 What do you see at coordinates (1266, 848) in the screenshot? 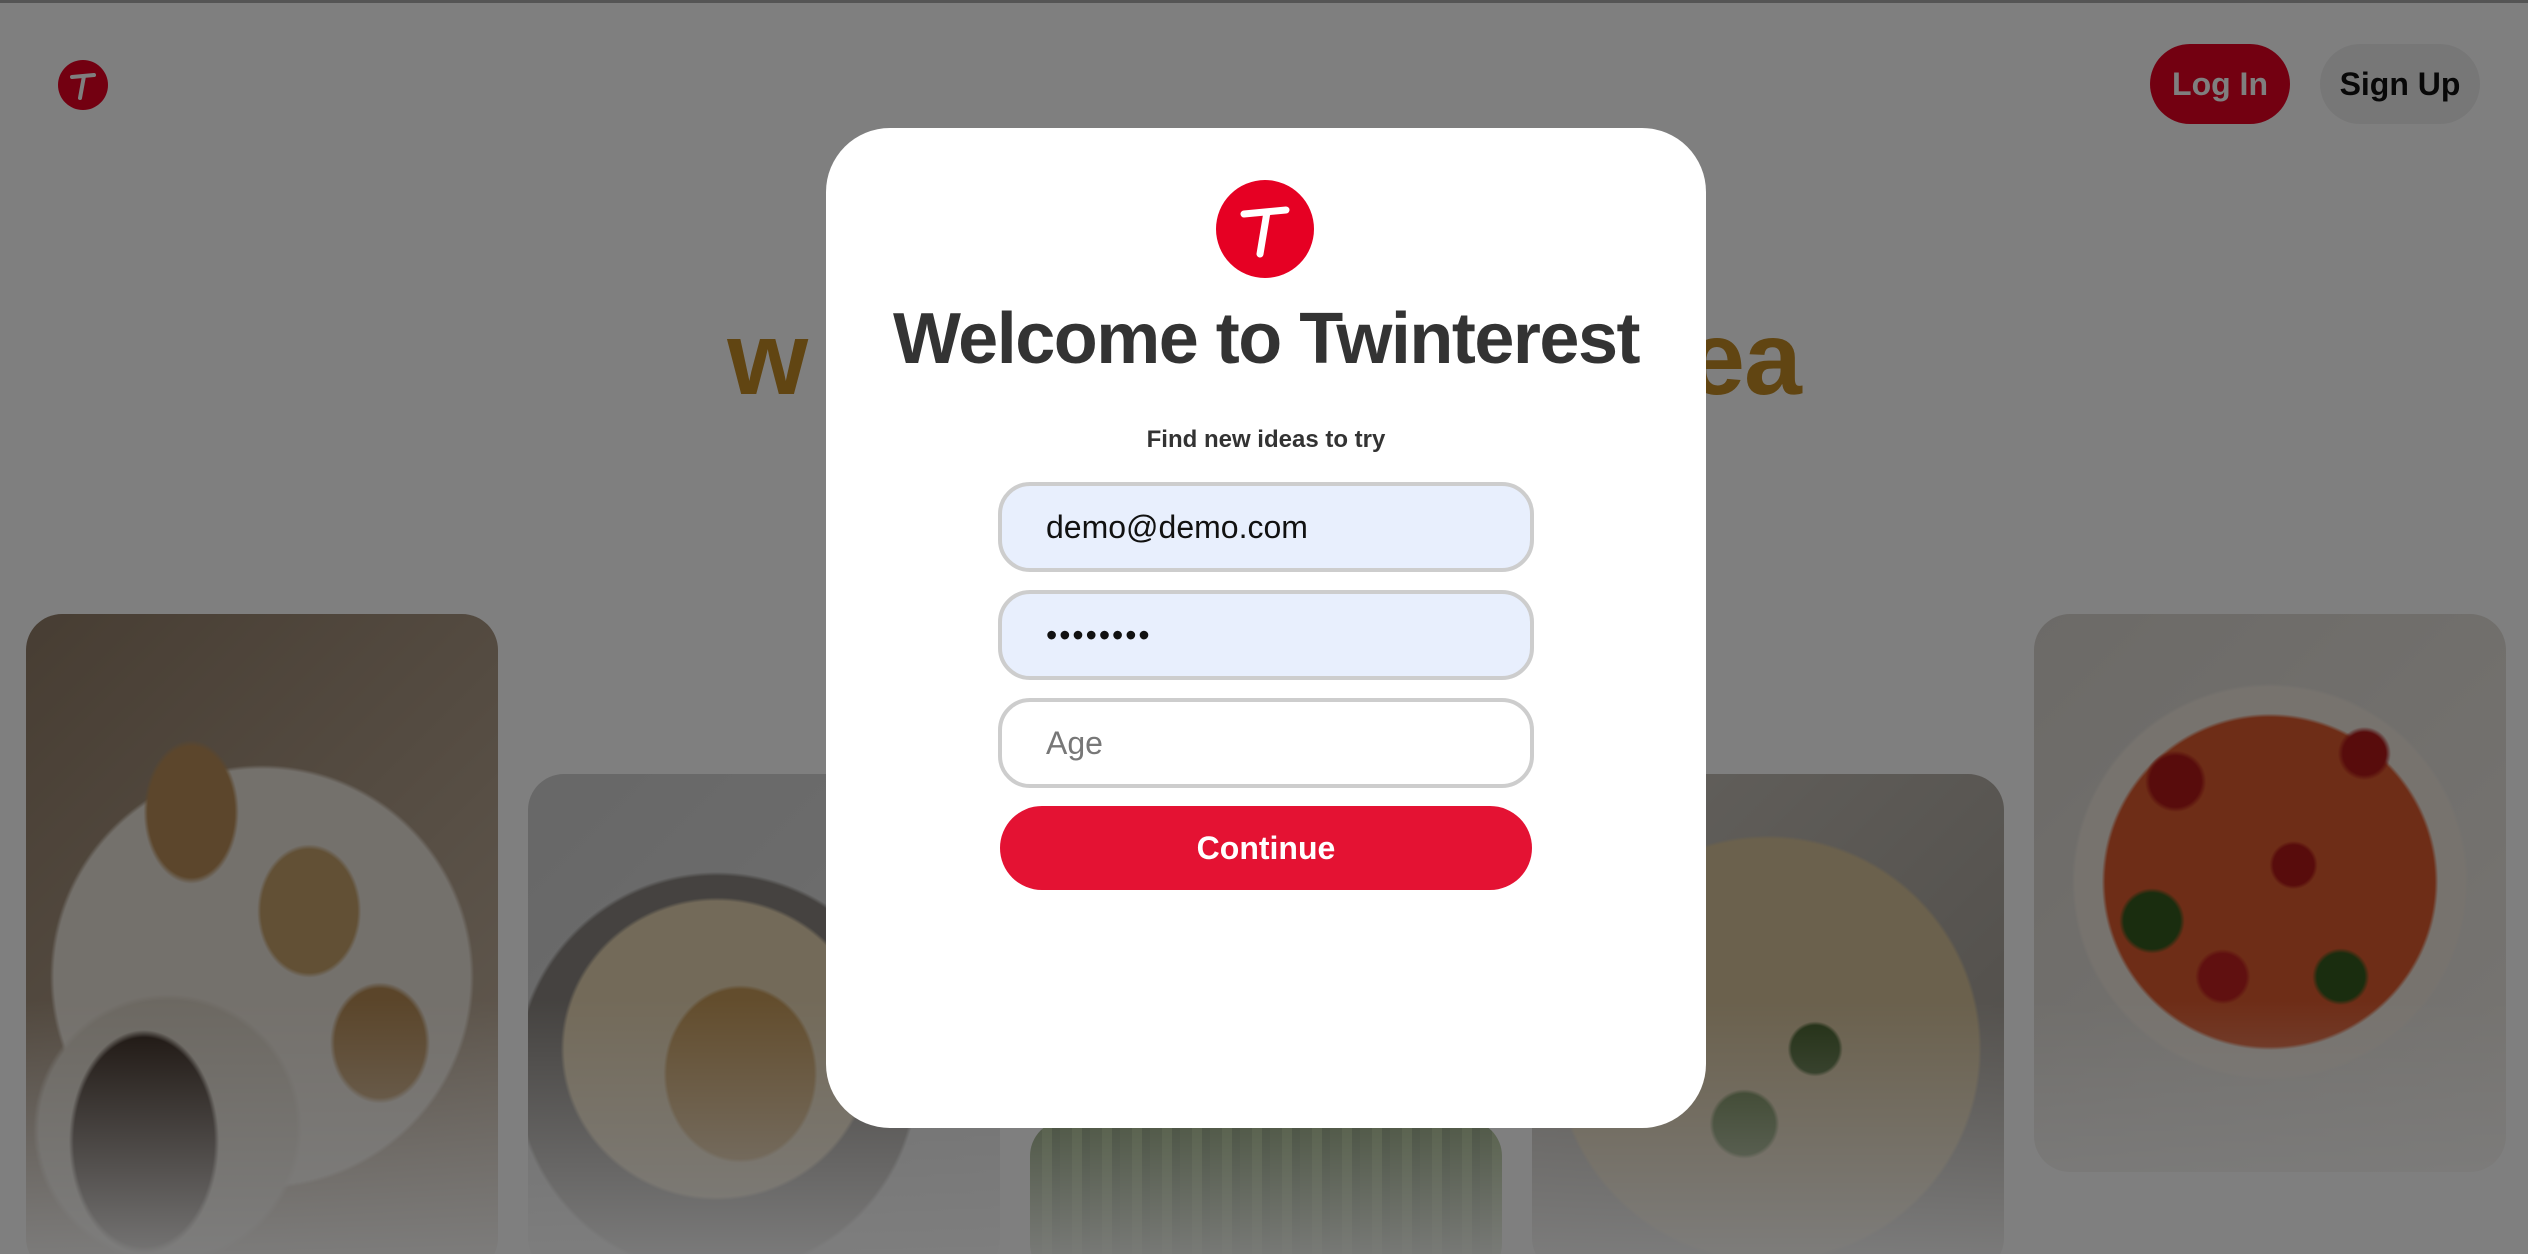
I see `continue-button: Continue` at bounding box center [1266, 848].